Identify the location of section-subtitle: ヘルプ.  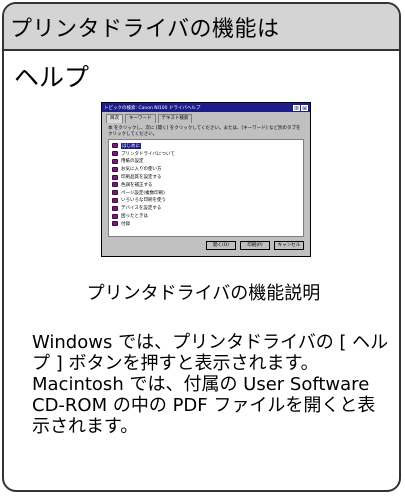
(52, 77).